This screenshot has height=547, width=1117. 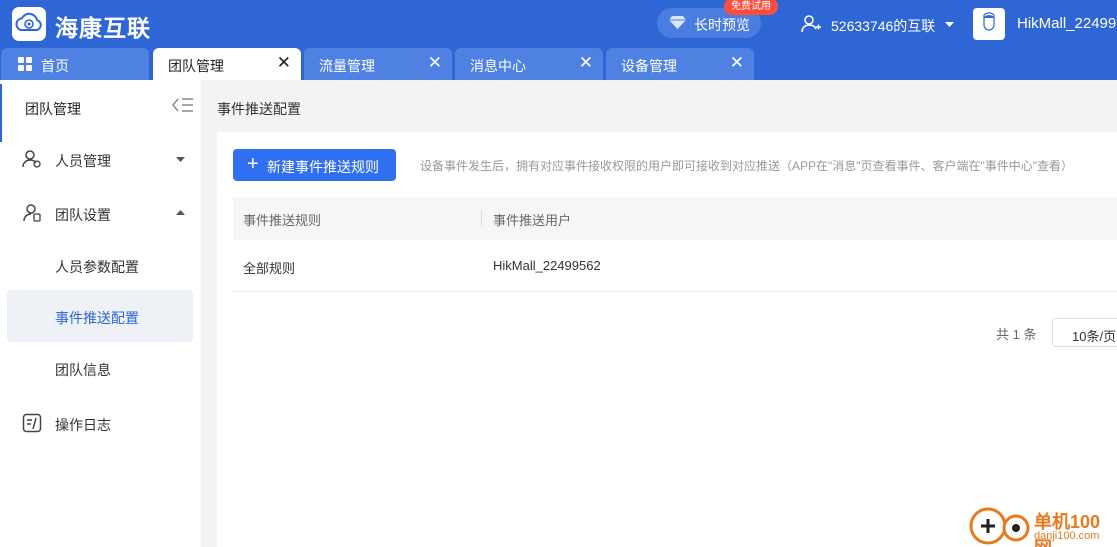 What do you see at coordinates (989, 24) in the screenshot?
I see `avatar` at bounding box center [989, 24].